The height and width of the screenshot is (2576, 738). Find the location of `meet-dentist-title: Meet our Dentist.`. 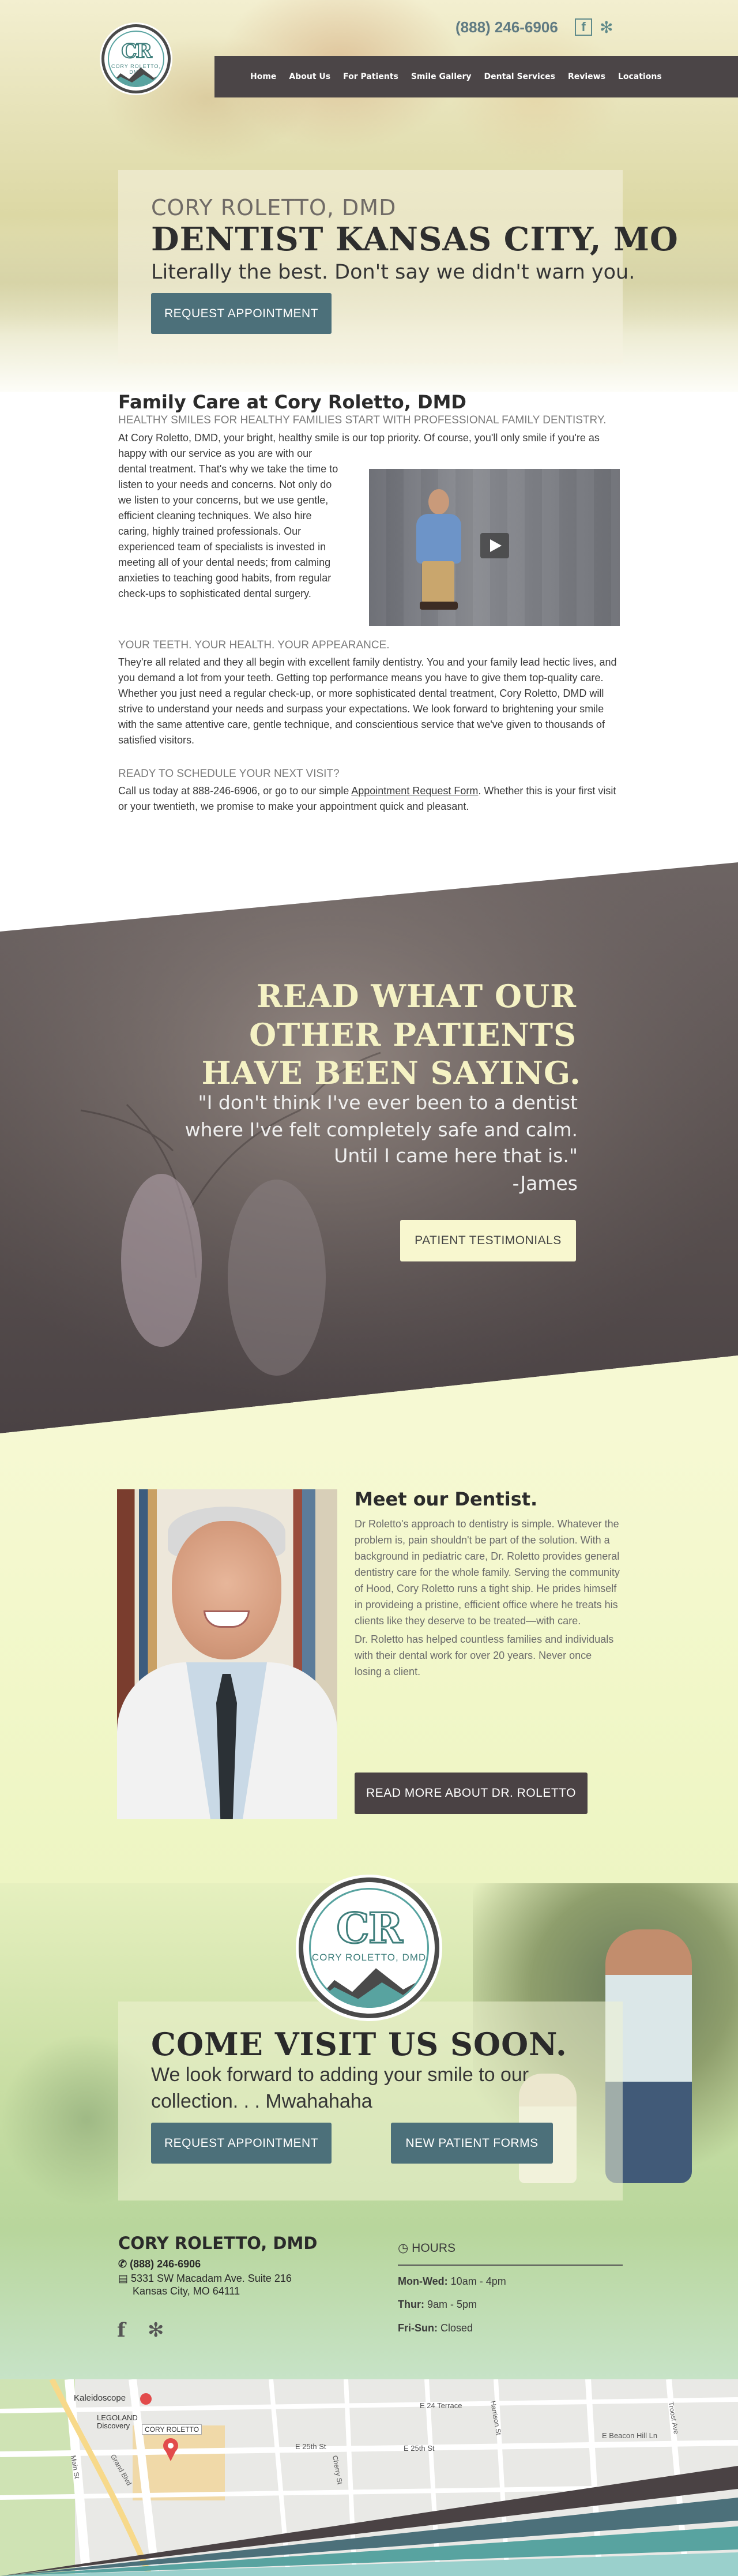

meet-dentist-title: Meet our Dentist. is located at coordinates (446, 1499).